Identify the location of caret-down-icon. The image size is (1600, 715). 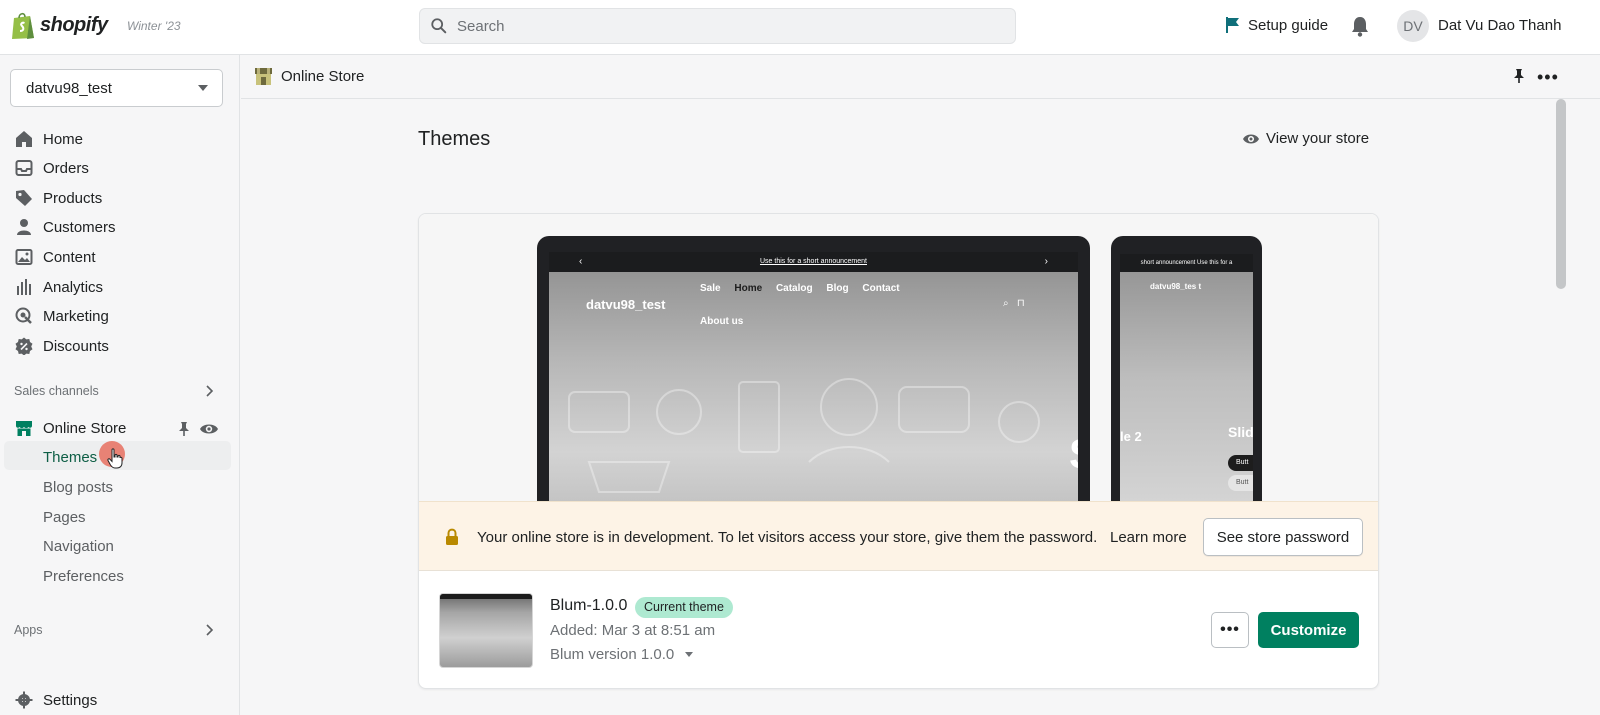
(689, 654).